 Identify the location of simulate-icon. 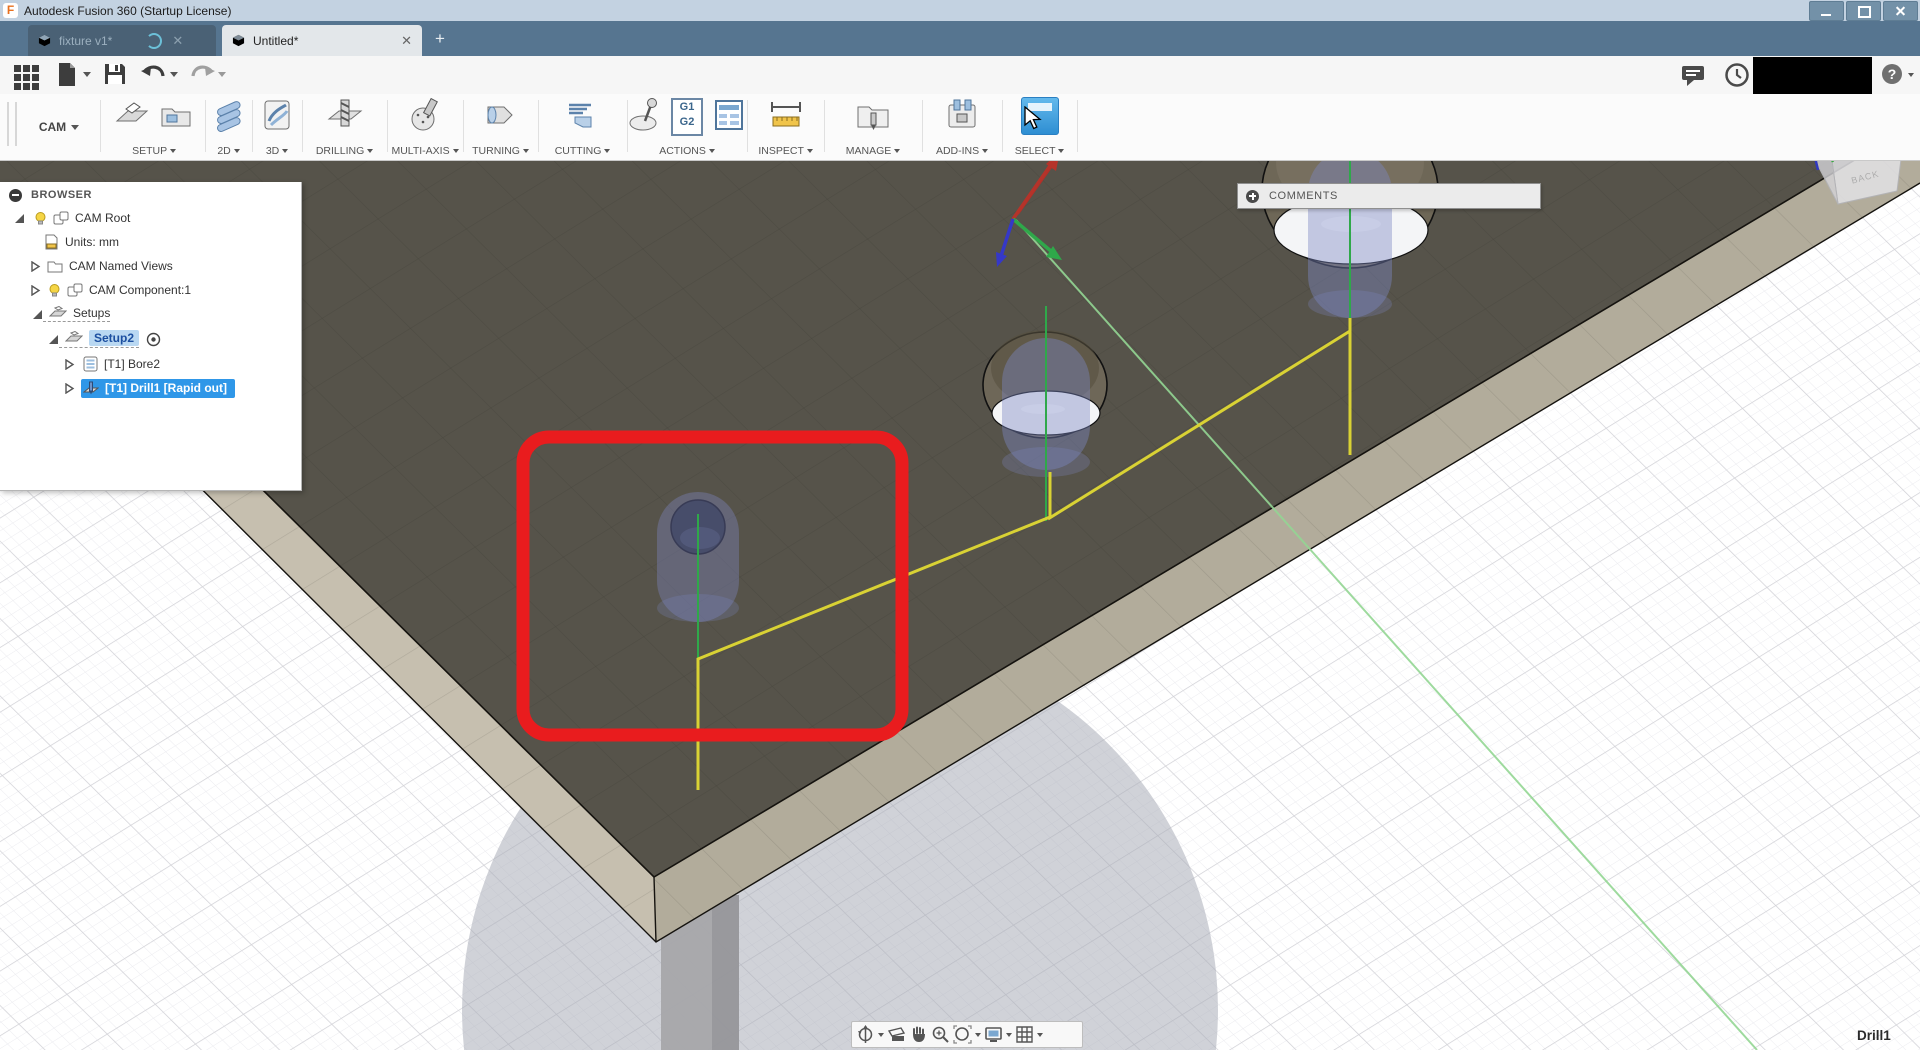
(645, 115).